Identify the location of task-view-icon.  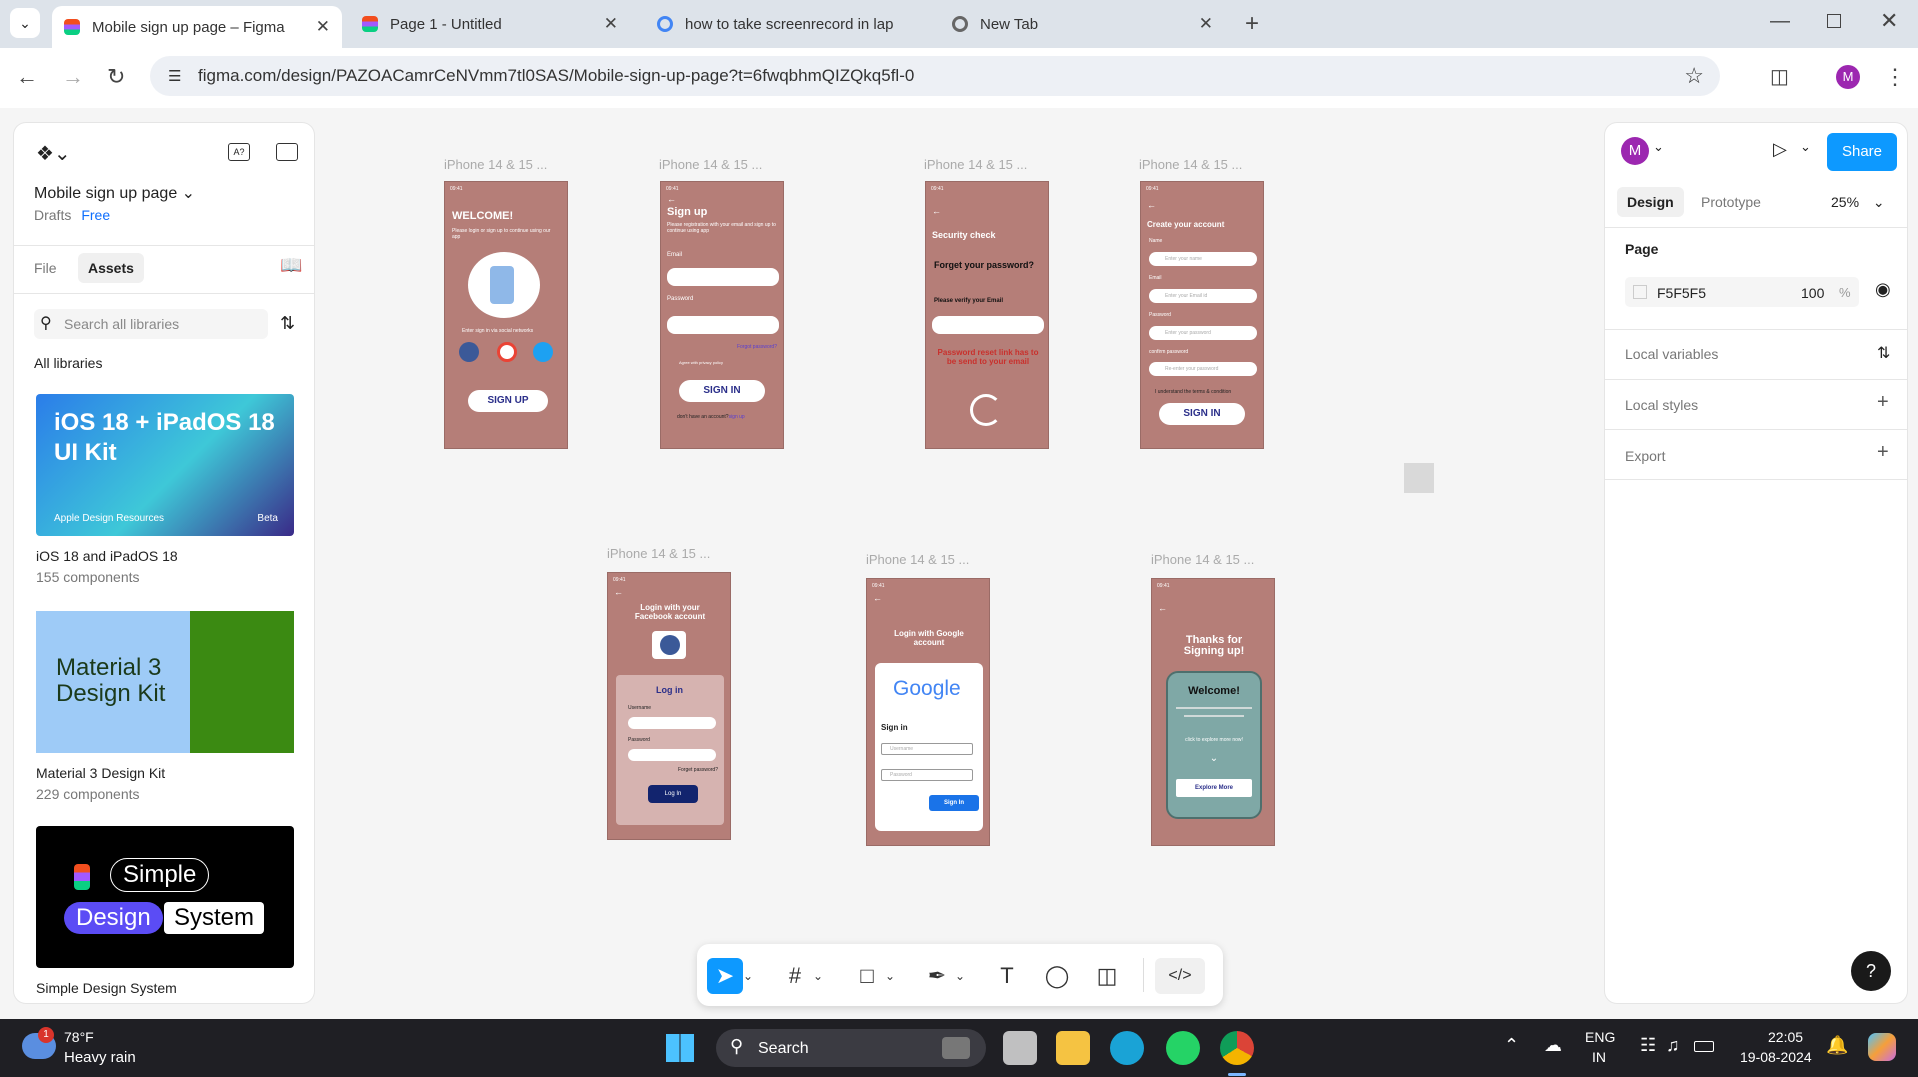
(1020, 1048).